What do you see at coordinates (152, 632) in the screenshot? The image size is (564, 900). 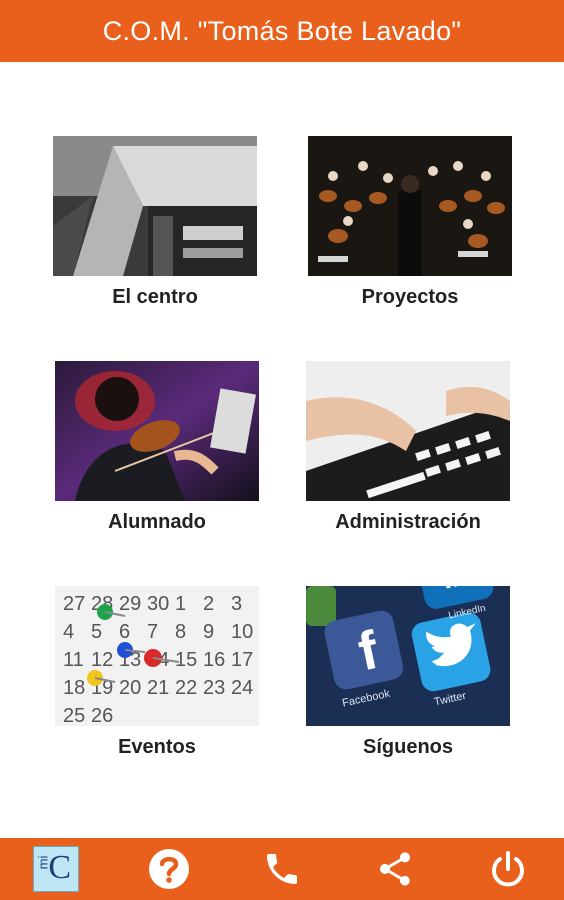 I see `calendar-day: 7` at bounding box center [152, 632].